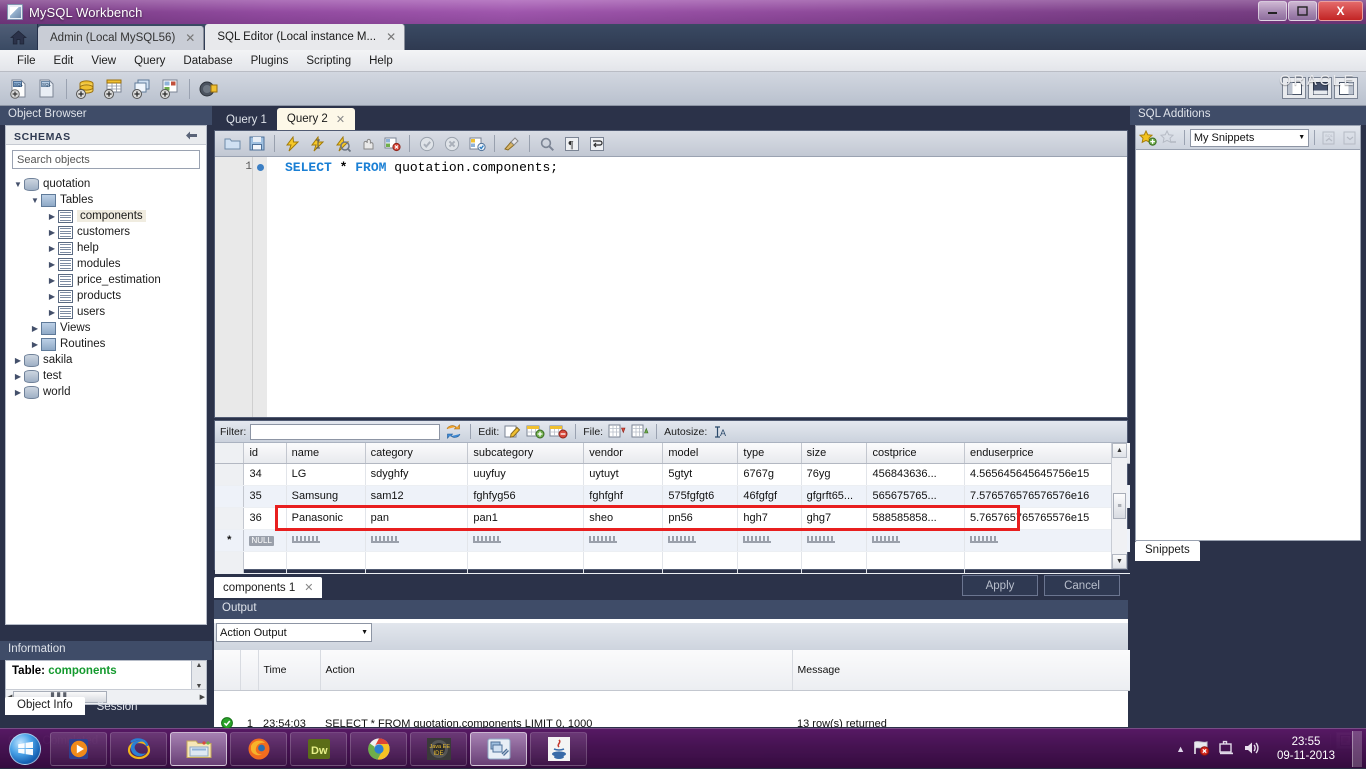 The height and width of the screenshot is (769, 1366). Describe the element at coordinates (1148, 137) in the screenshot. I see `add-snippet-icon` at that location.